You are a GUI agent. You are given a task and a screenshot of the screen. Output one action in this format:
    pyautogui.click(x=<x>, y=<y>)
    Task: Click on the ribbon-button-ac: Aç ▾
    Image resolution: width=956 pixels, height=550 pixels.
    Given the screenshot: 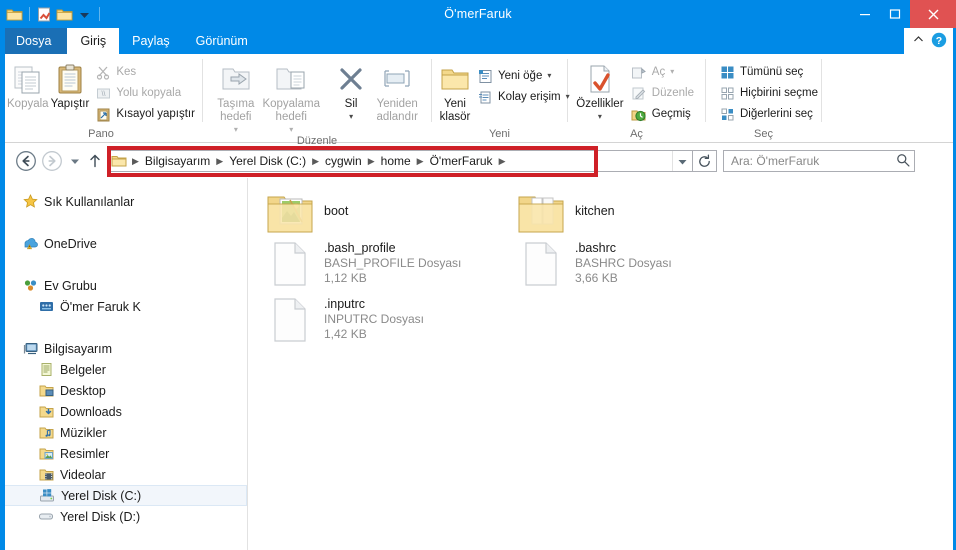 What is the action you would take?
    pyautogui.click(x=662, y=72)
    